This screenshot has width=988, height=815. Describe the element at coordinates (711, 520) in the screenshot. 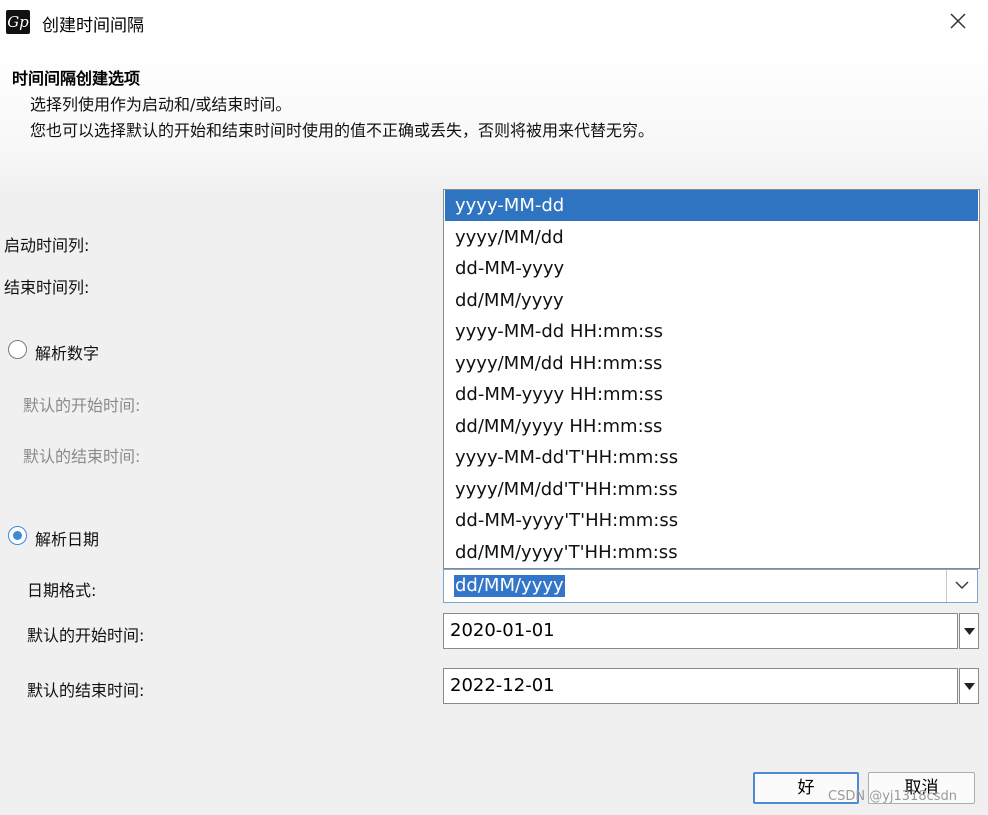

I see `dropdown-option: dd-MM-yyyy'T'HH:mm:ss` at that location.